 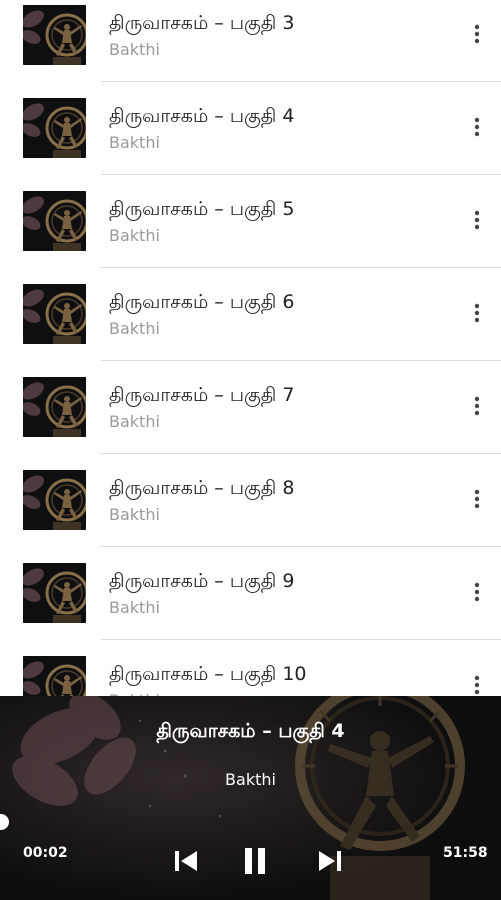 I want to click on now-playing-title: திருவாசகம் – பகுதி 4, so click(x=250, y=731).